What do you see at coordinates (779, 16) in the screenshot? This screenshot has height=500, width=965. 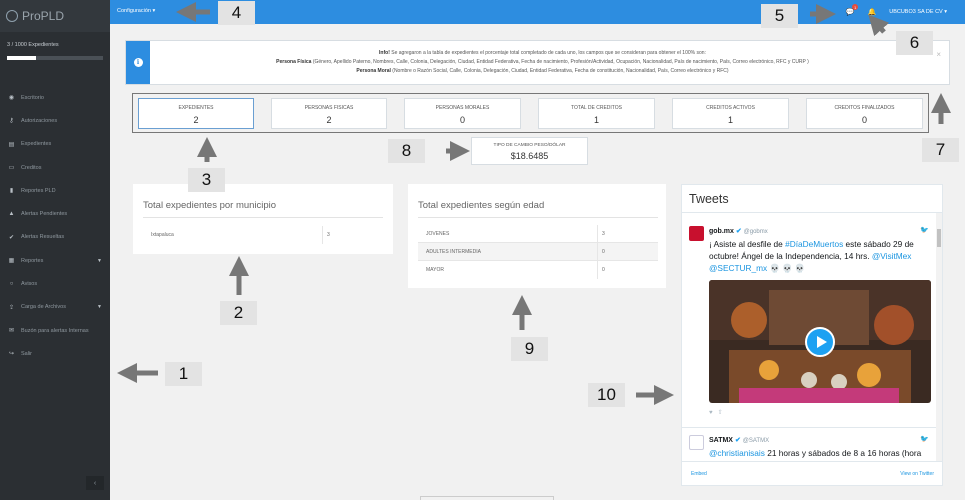 I see `annotation-label-5: 5` at bounding box center [779, 16].